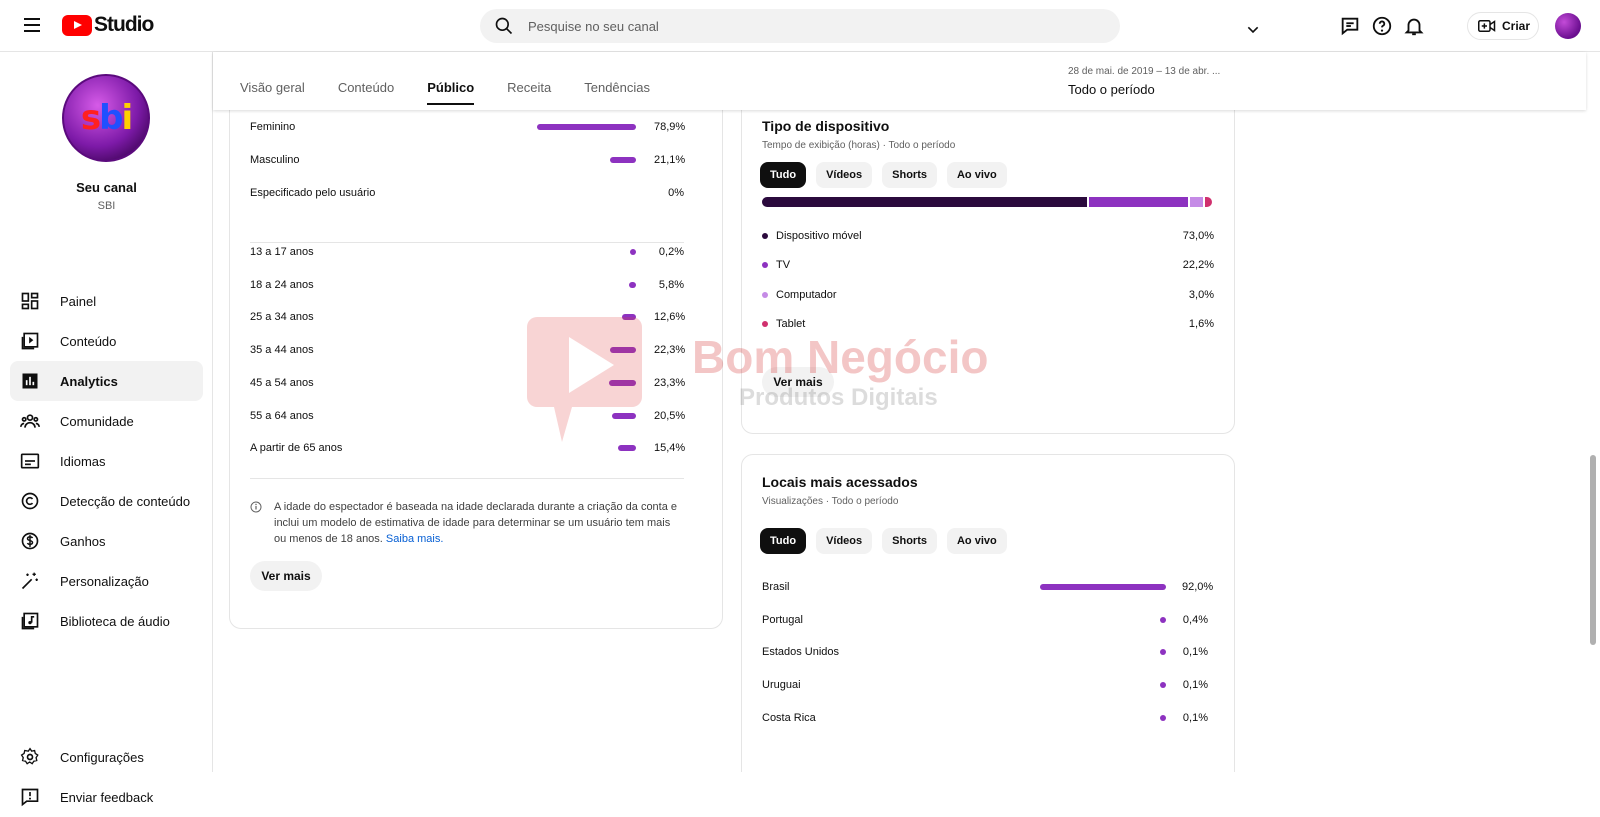 The width and height of the screenshot is (1600, 817). Describe the element at coordinates (1487, 26) in the screenshot. I see `video-add-icon` at that location.